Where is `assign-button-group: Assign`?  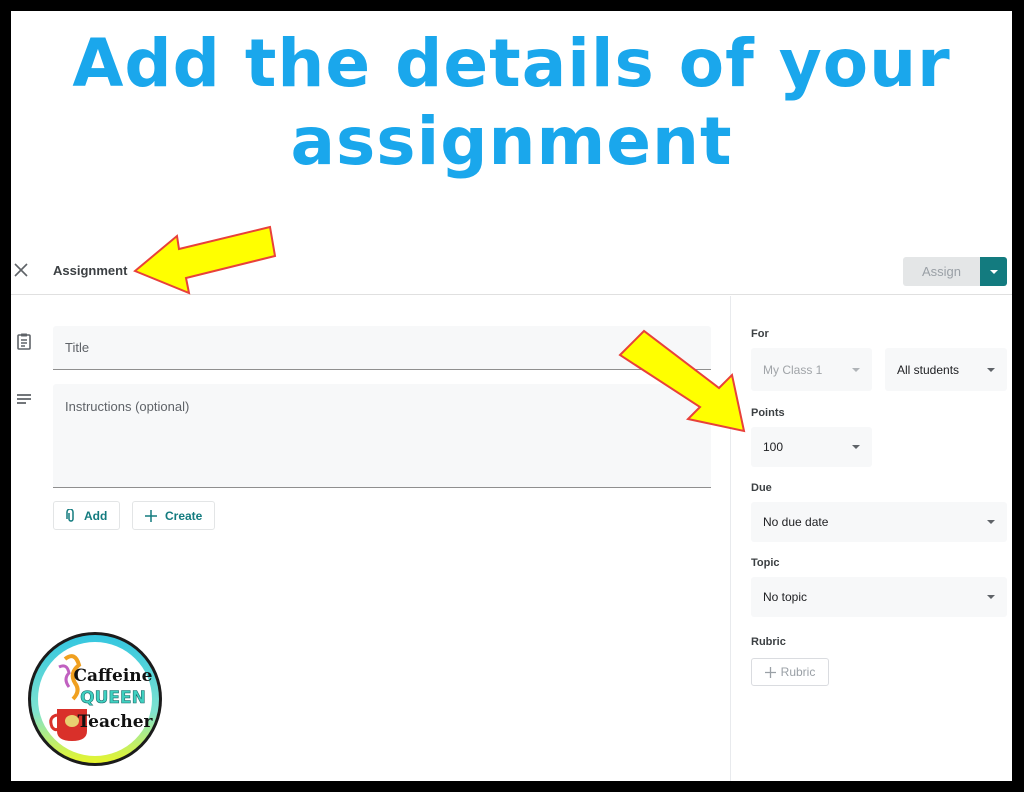 assign-button-group: Assign is located at coordinates (955, 271).